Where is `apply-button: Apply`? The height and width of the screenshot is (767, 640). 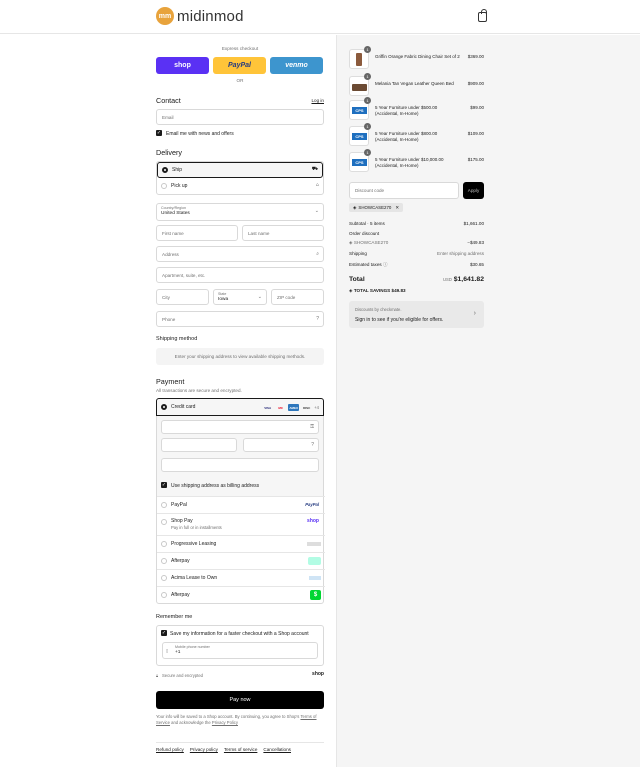 apply-button: Apply is located at coordinates (473, 190).